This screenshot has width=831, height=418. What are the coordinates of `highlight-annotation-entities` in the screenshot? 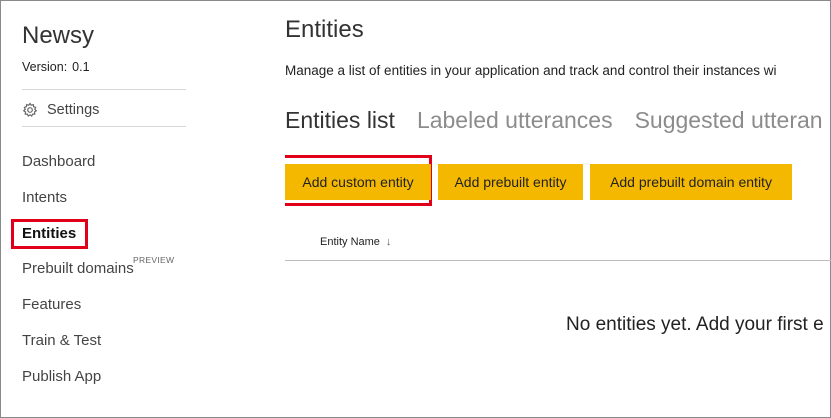 It's located at (49, 234).